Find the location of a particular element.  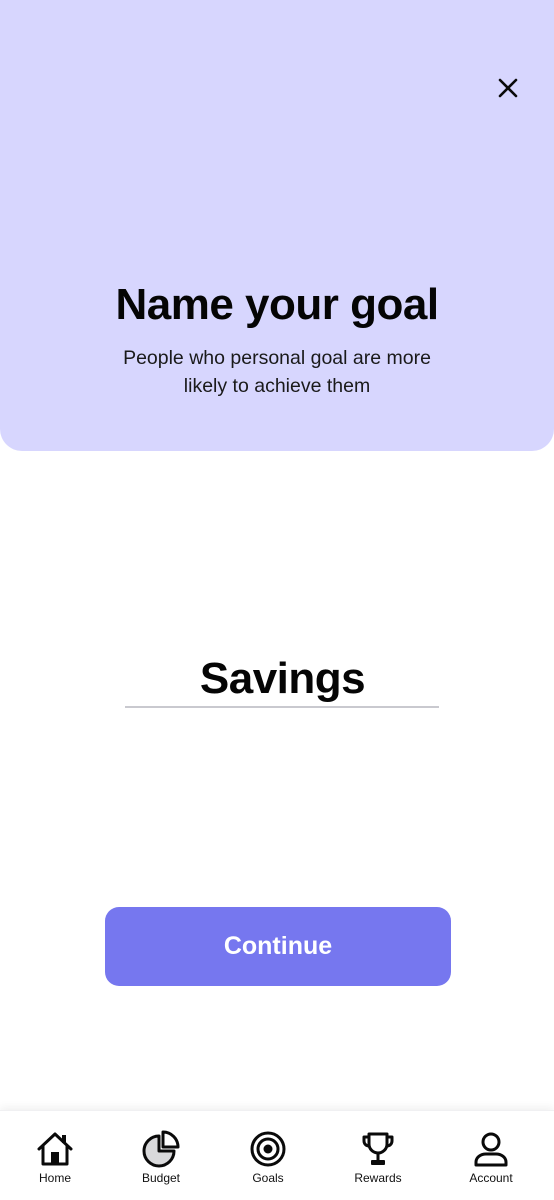

nav-label-home: Home is located at coordinates (54, 1178).